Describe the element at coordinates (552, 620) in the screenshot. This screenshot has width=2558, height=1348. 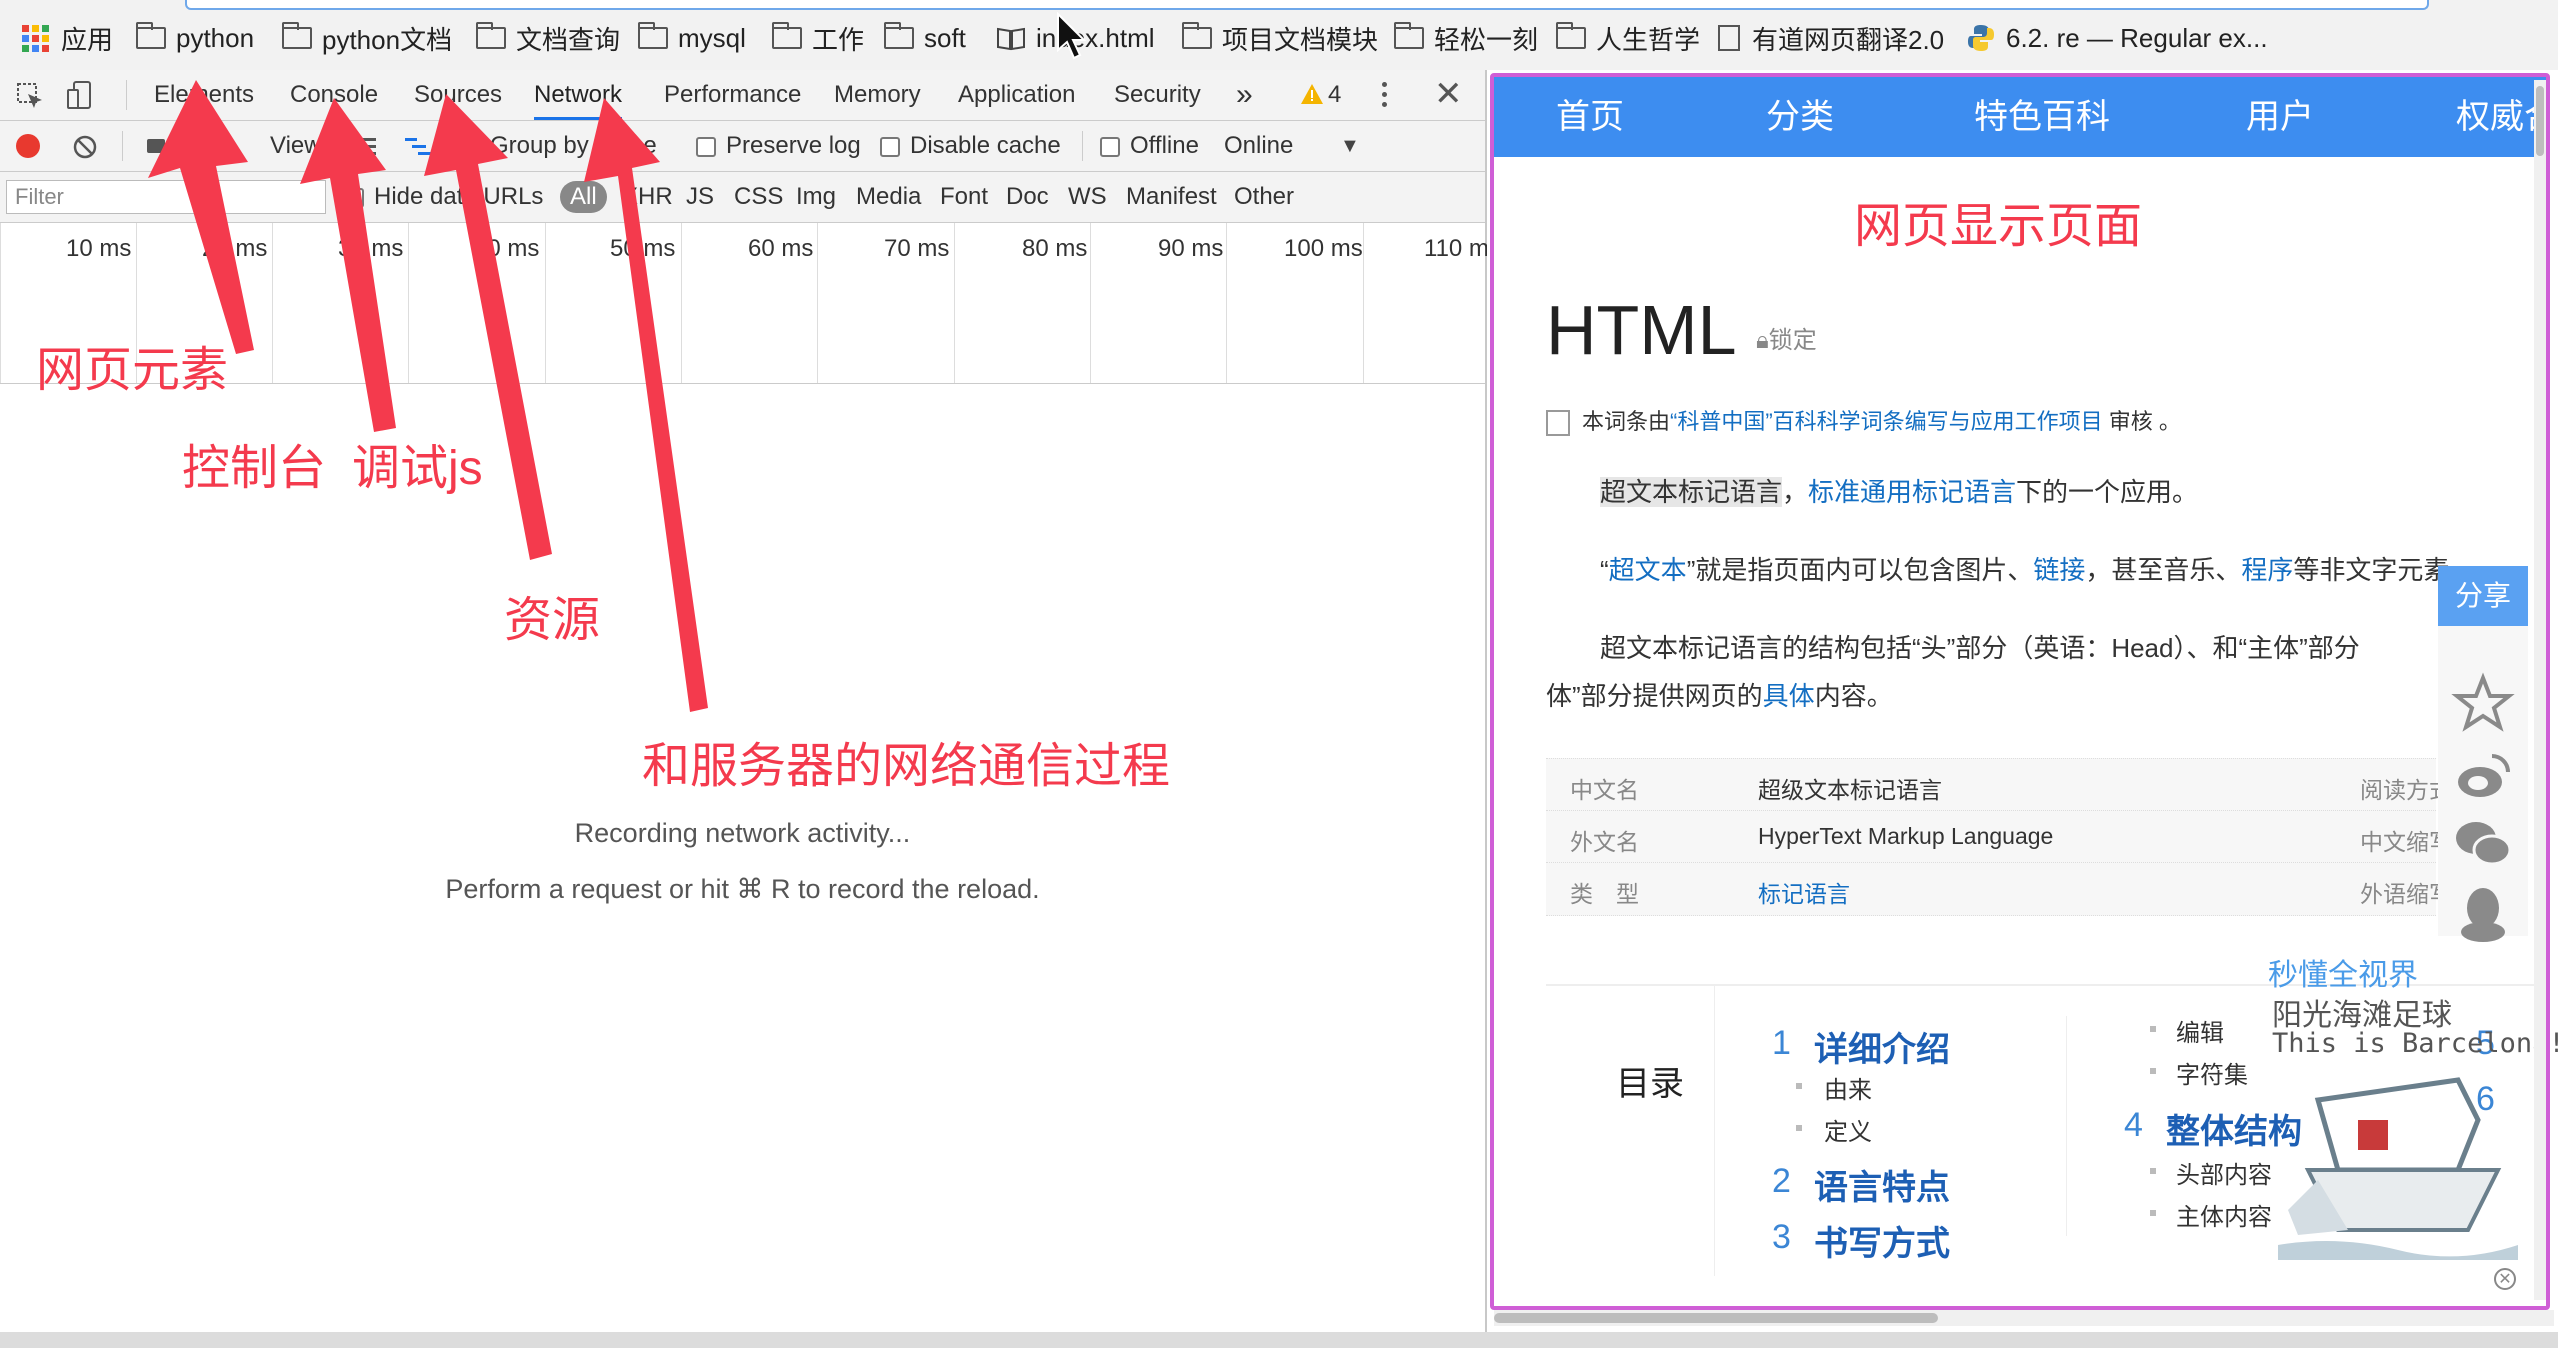
I see `annotation-resources: 资源` at that location.